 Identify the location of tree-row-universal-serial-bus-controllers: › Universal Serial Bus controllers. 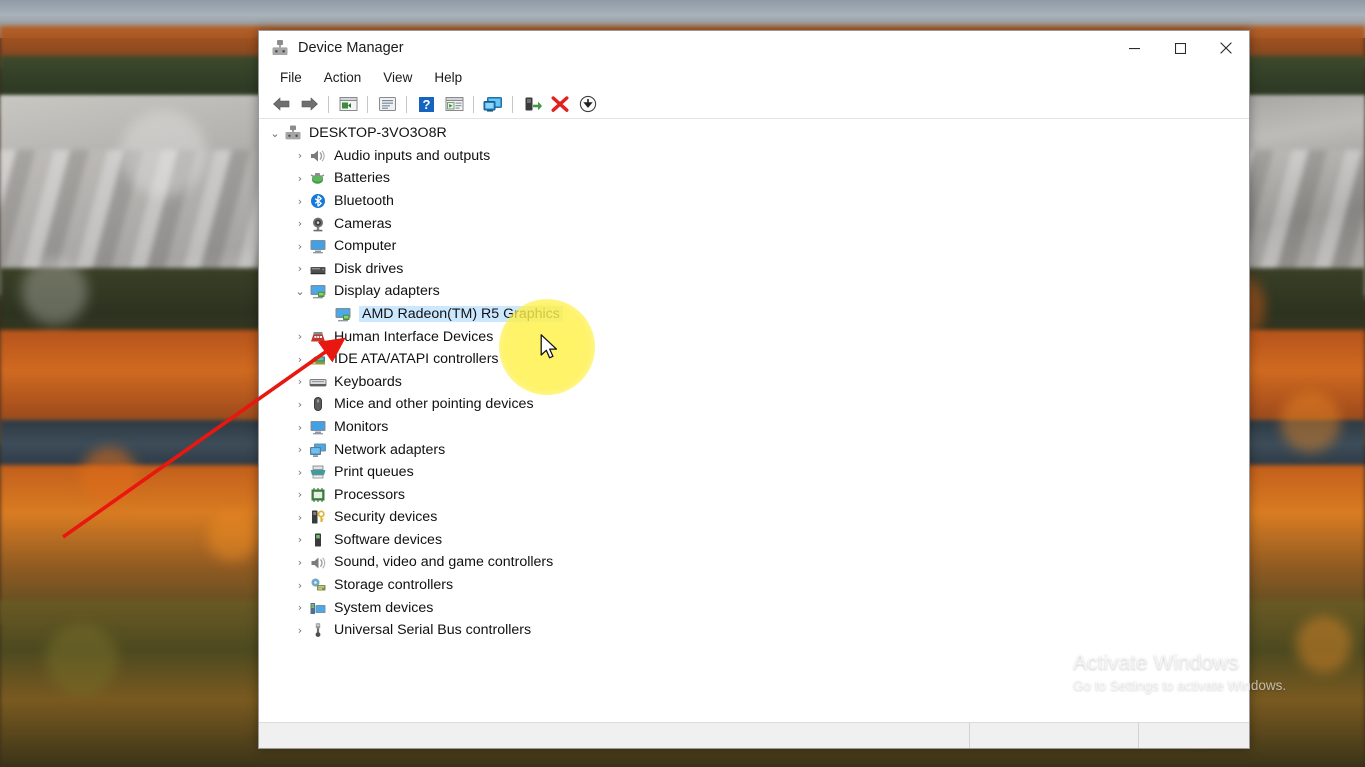
(754, 630).